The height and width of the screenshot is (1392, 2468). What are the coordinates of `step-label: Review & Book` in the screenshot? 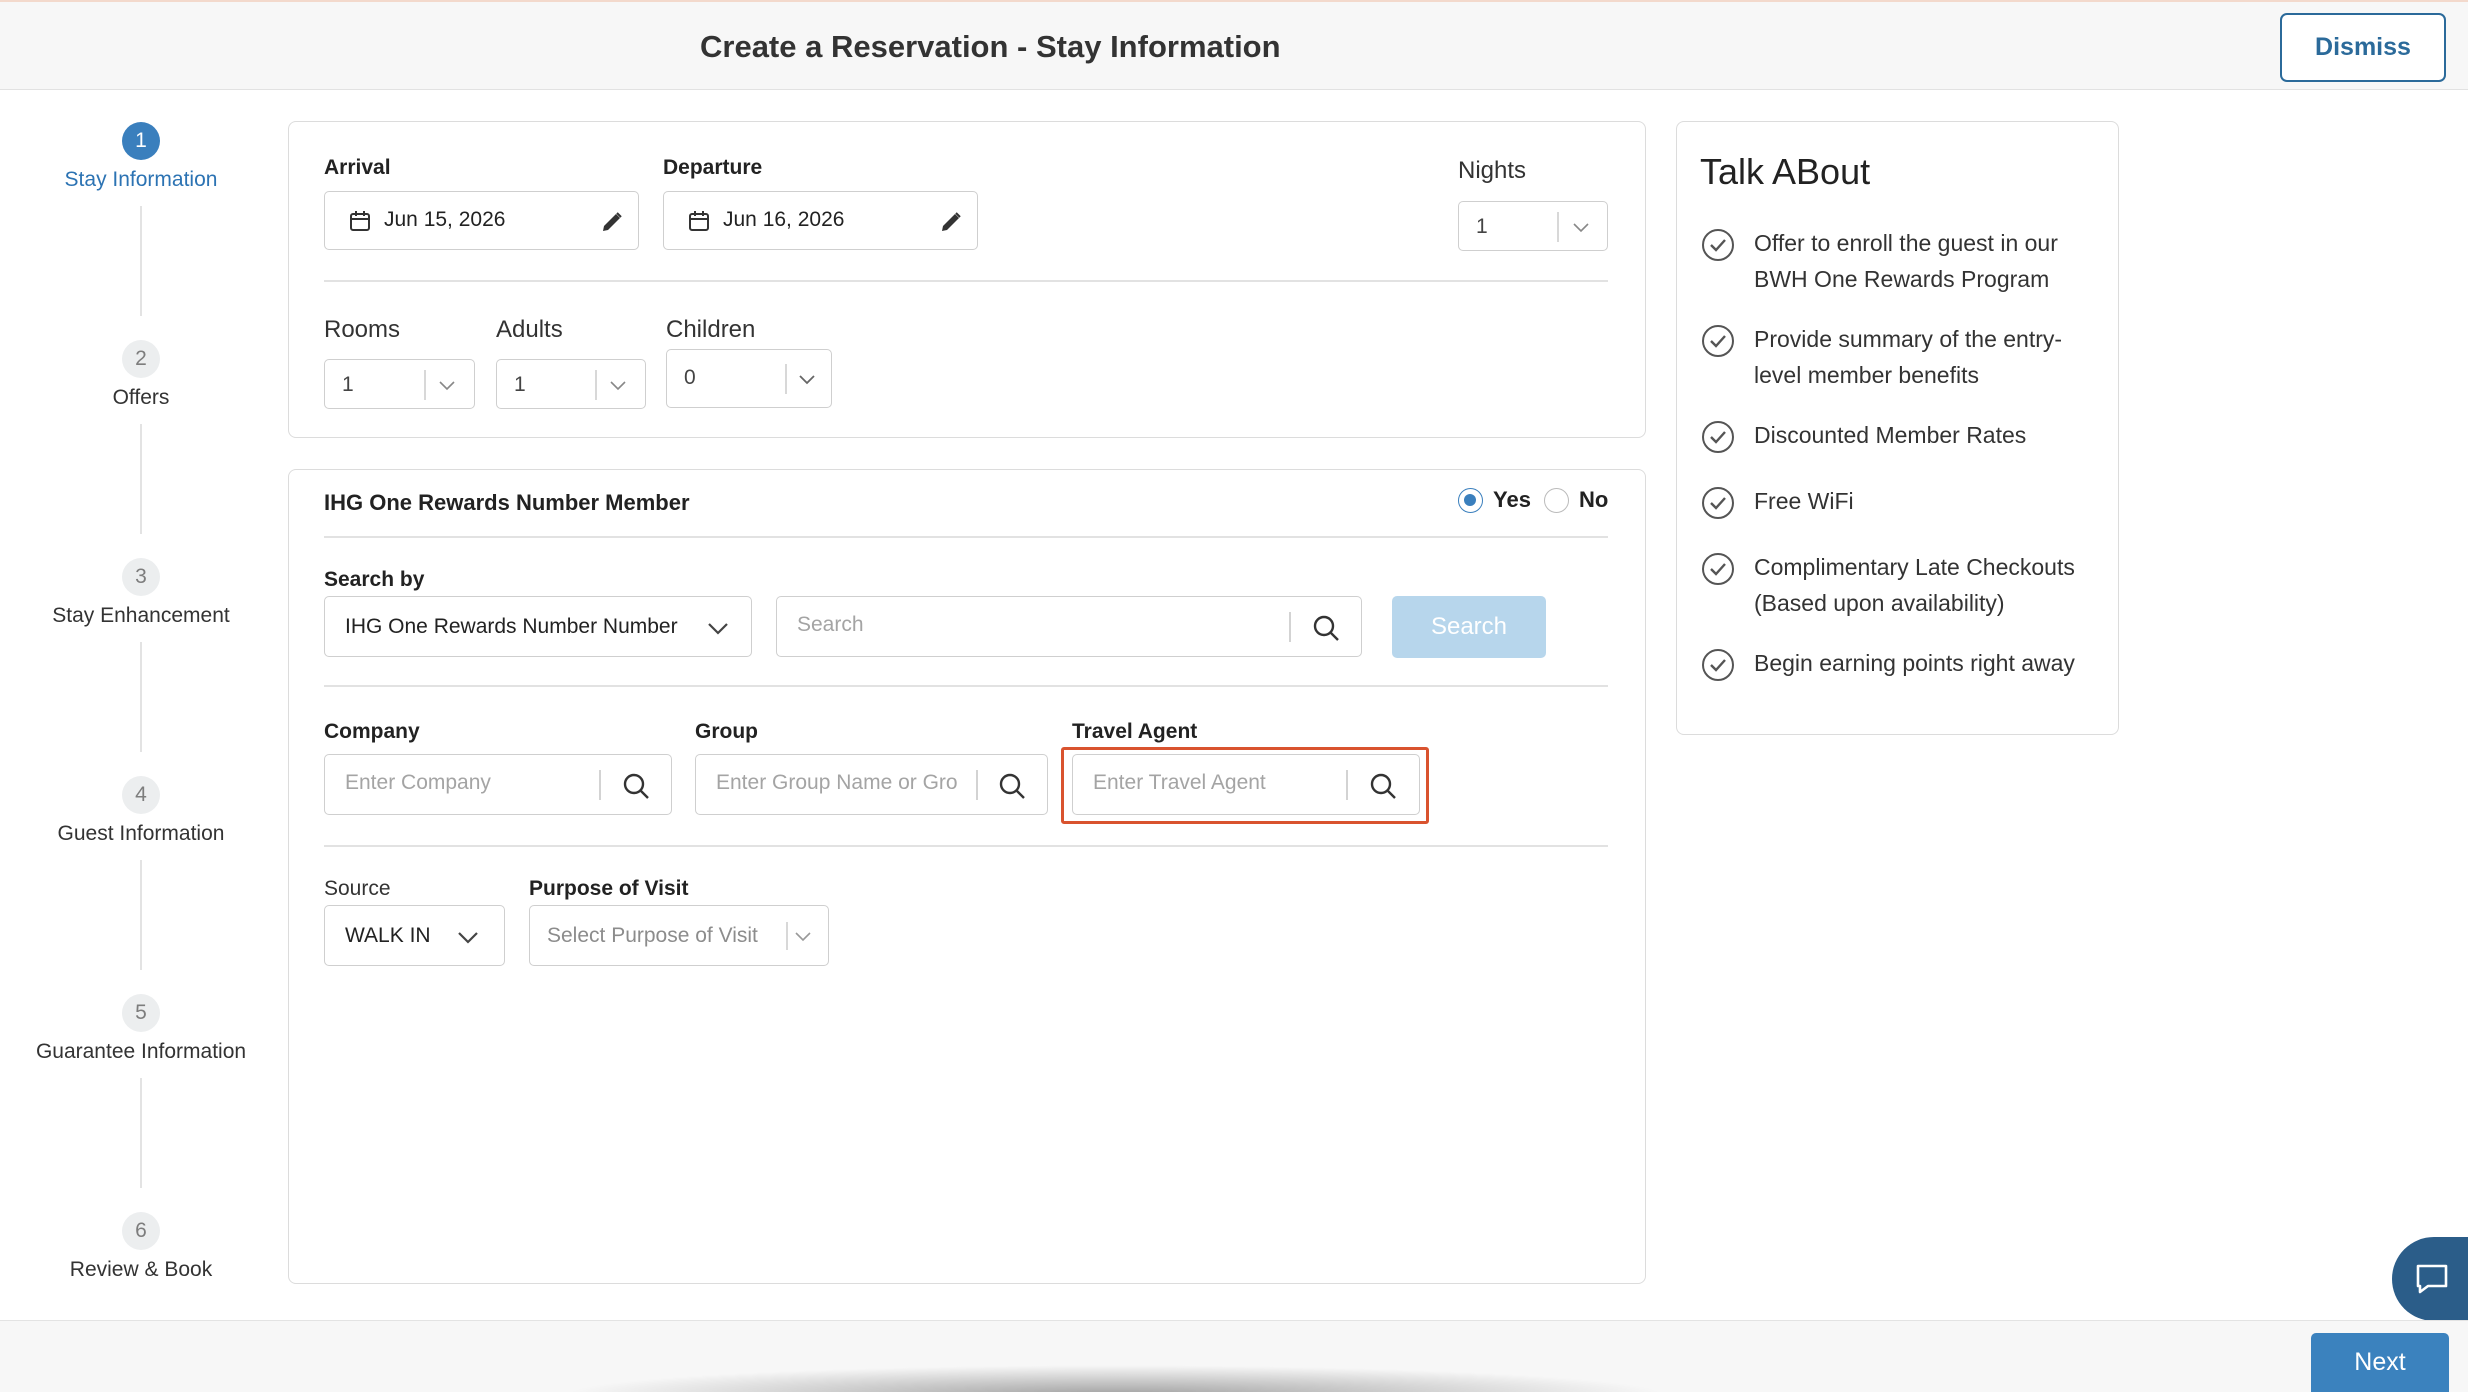 It's located at (141, 1269).